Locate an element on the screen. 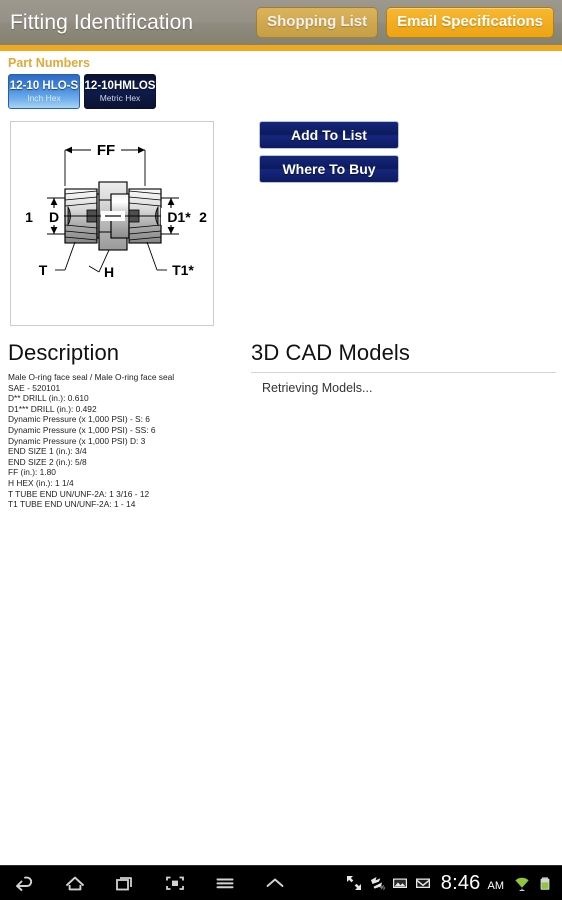 This screenshot has height=900, width=562. description-line: D1*** DRILL (in.): 0.492 is located at coordinates (52, 408).